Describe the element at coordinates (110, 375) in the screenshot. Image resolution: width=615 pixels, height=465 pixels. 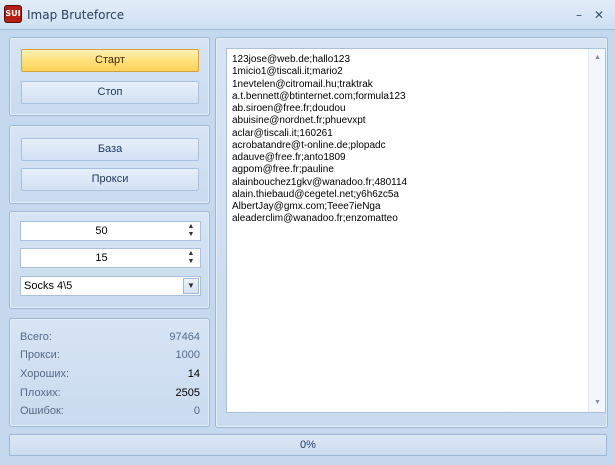
I see `stat-row: Хороших: 14` at that location.